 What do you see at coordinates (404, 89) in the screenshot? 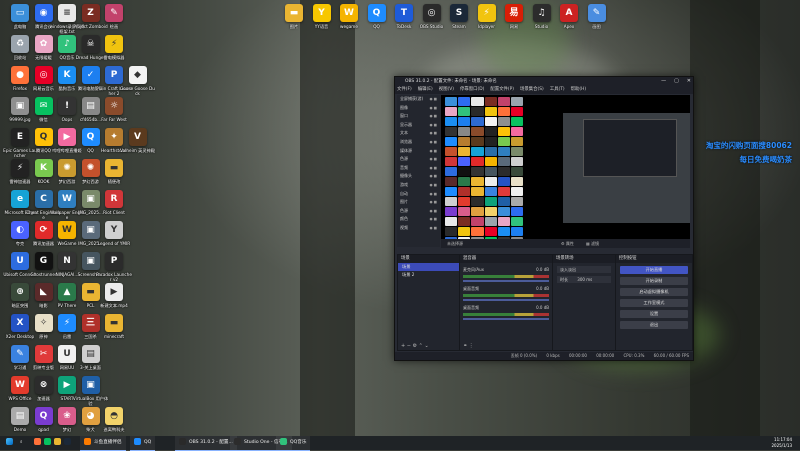
I see `menu-item: 文件(F)` at bounding box center [404, 89].